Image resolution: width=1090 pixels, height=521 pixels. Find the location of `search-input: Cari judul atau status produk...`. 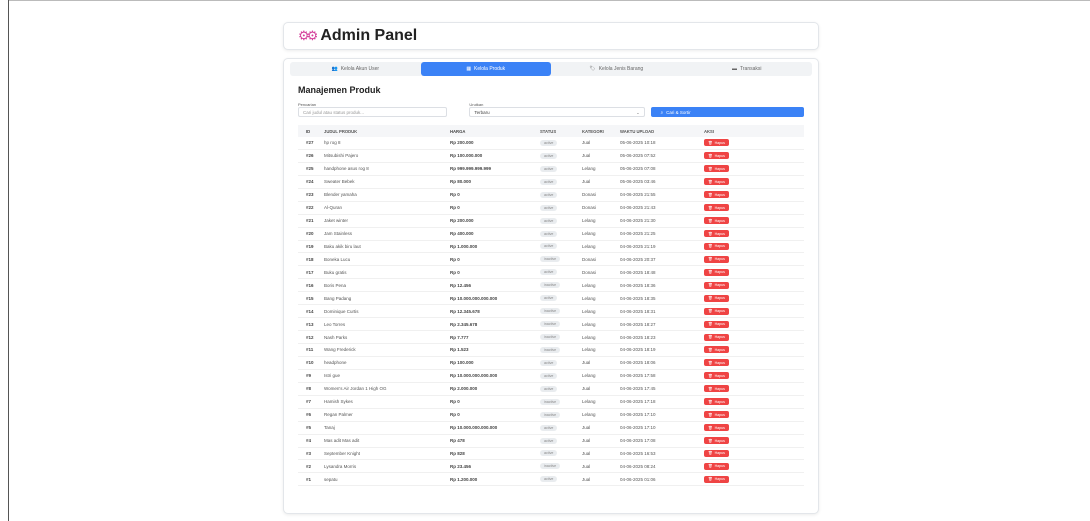

search-input: Cari judul atau status produk... is located at coordinates (373, 112).